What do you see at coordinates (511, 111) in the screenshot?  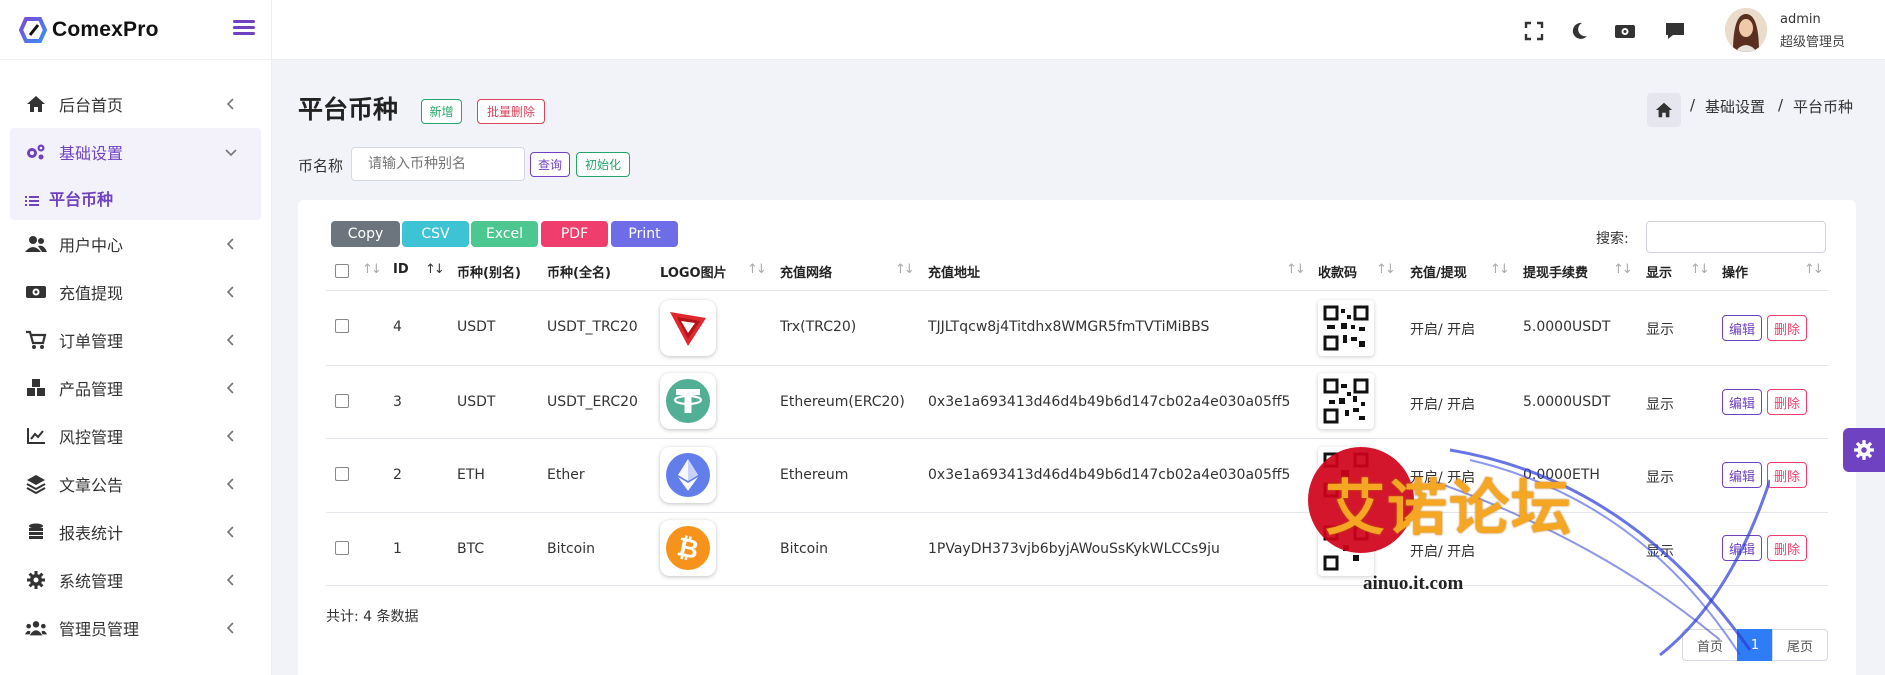 I see `batch-delete-button: 批量删除` at bounding box center [511, 111].